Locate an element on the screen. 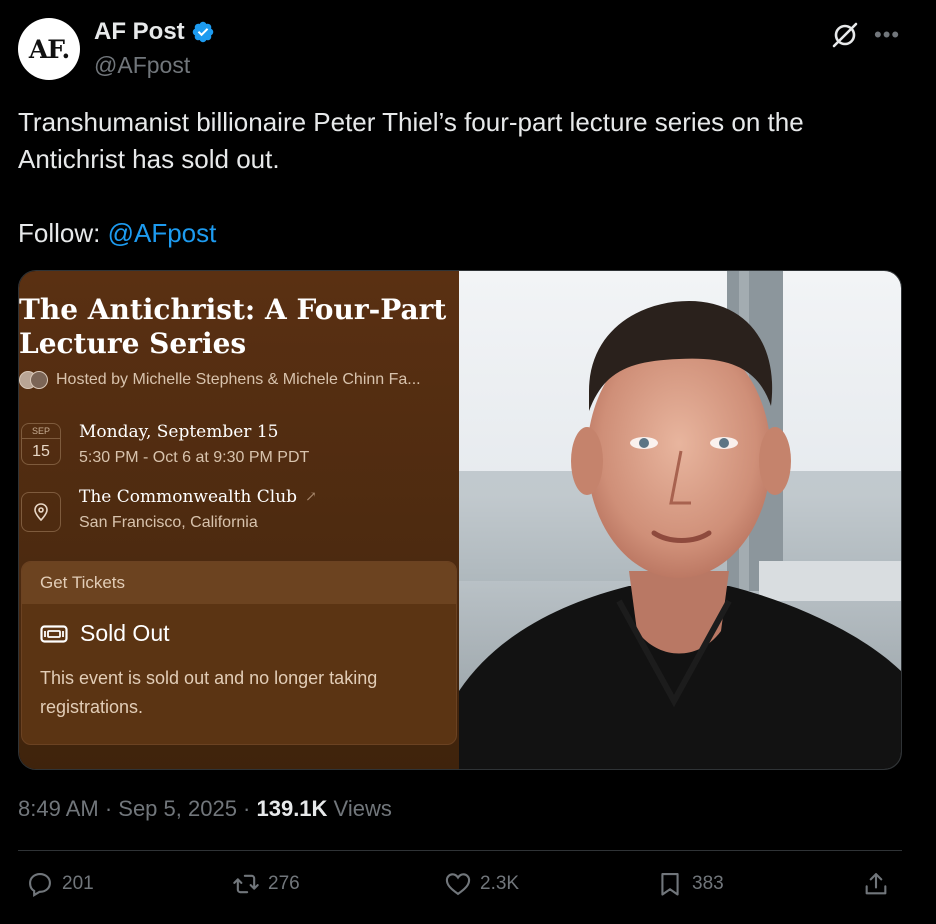 The height and width of the screenshot is (924, 936). external-arrow-icon: ↗ is located at coordinates (311, 497).